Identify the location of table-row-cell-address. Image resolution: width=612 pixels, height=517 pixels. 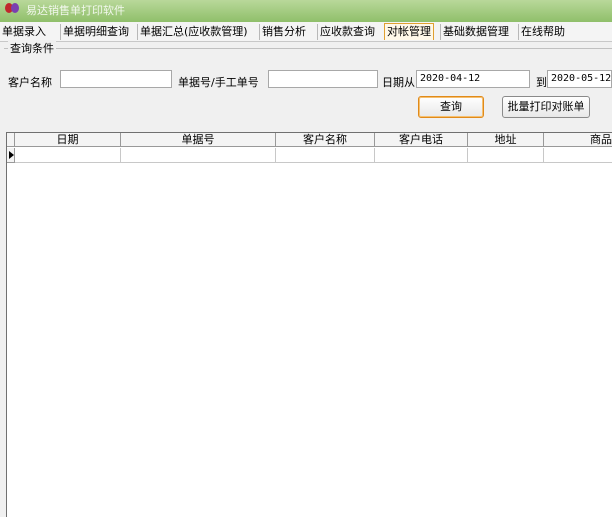
(506, 155).